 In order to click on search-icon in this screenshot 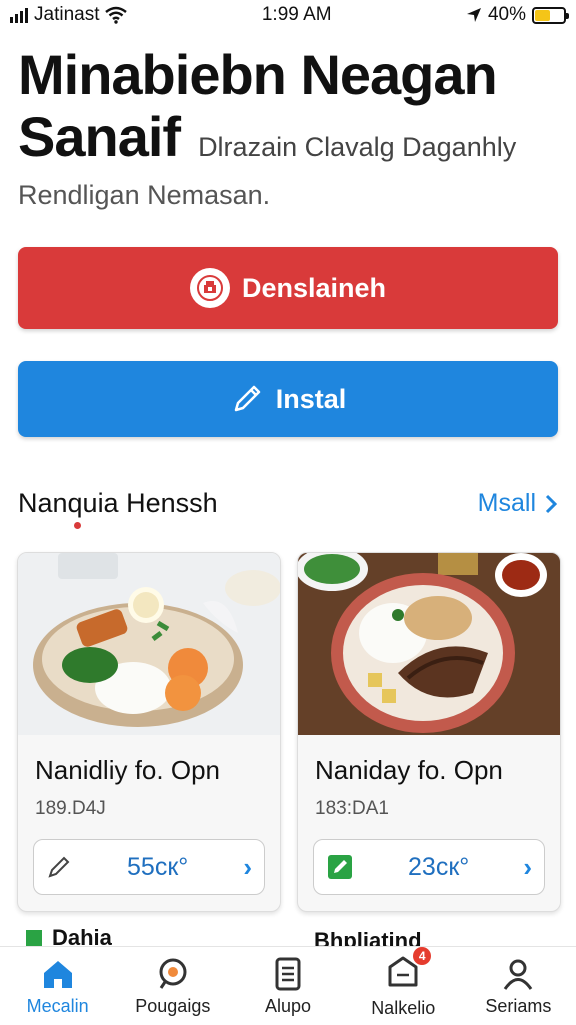, I will do `click(173, 973)`.